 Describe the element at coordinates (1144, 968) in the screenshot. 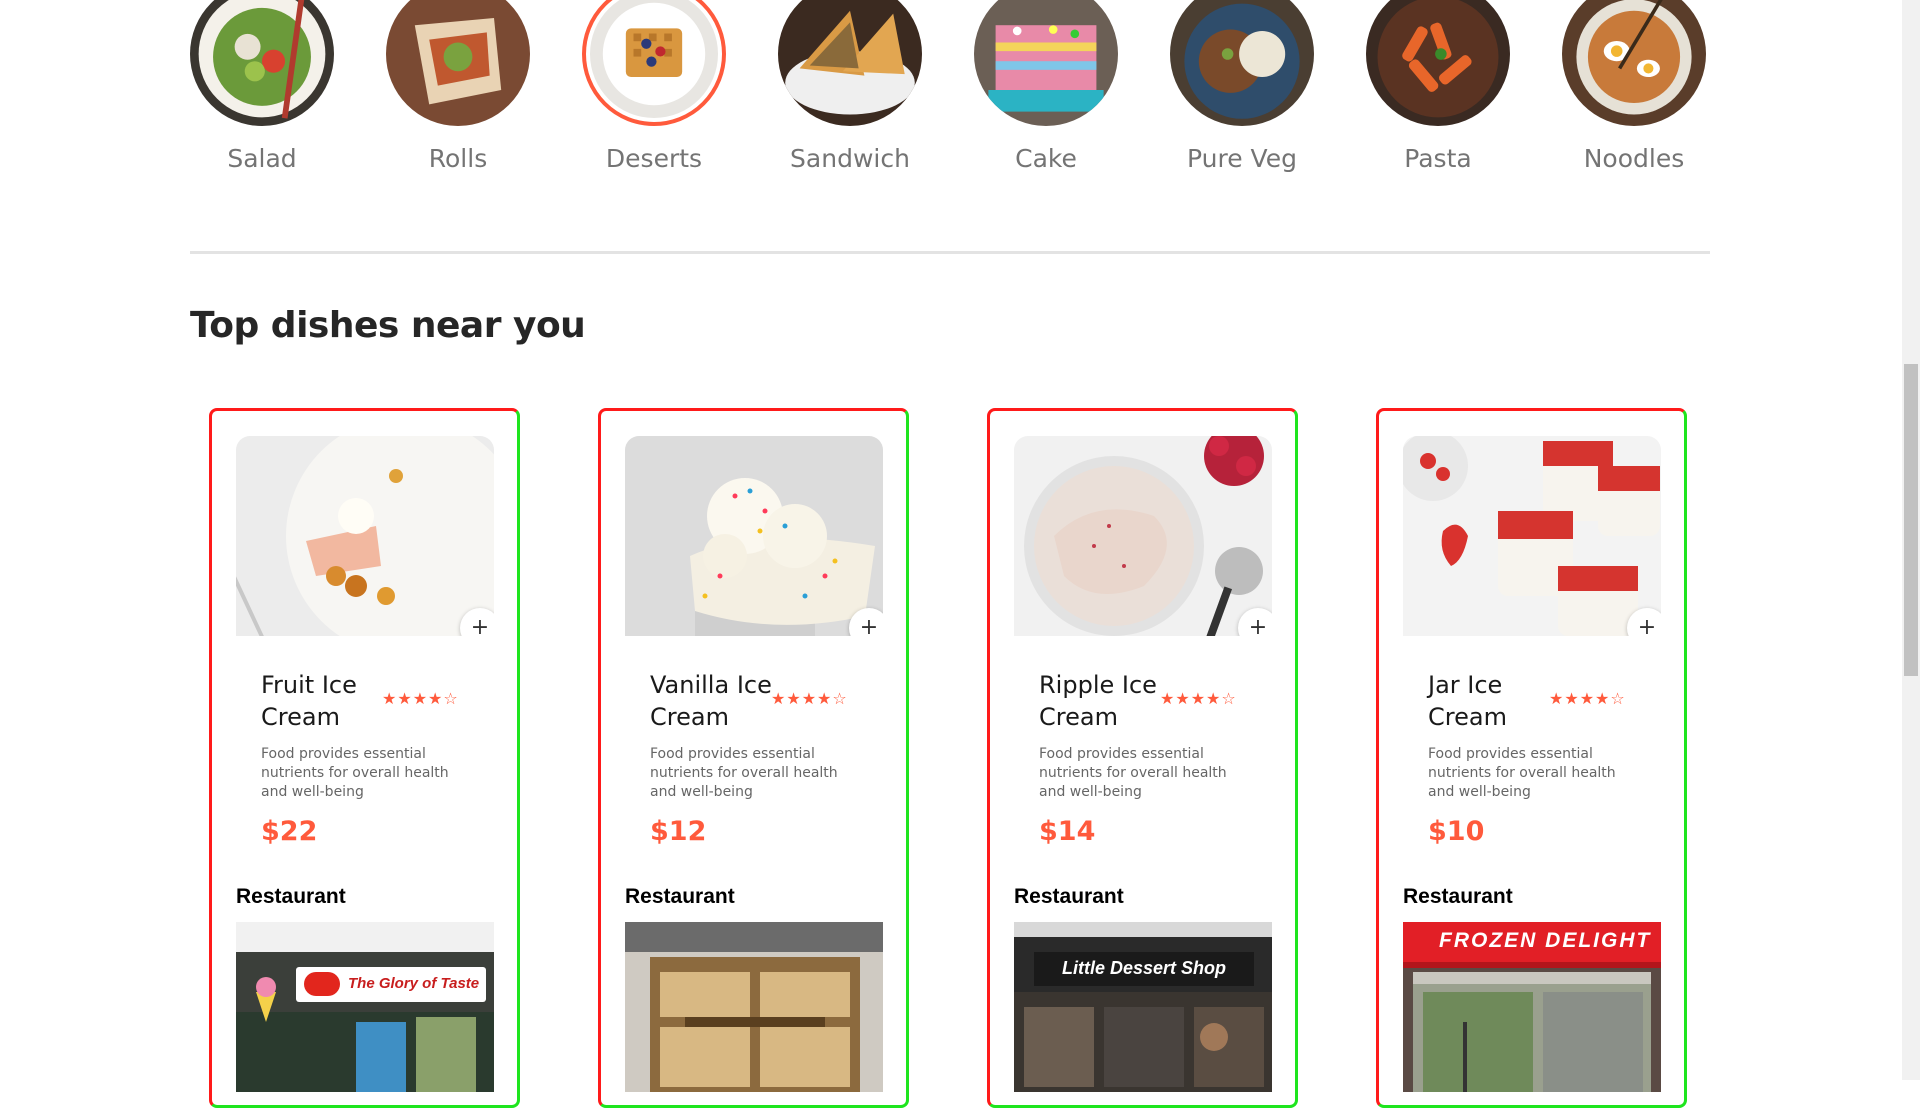

I see `restaurant-sign: Little Dessert Shop` at that location.